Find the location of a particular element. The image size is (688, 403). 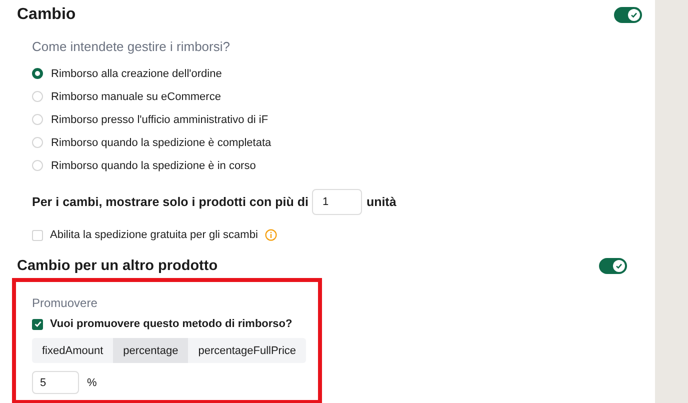

units-label: Per i cambi, mostrare solo i prodotti con più di is located at coordinates (170, 202).